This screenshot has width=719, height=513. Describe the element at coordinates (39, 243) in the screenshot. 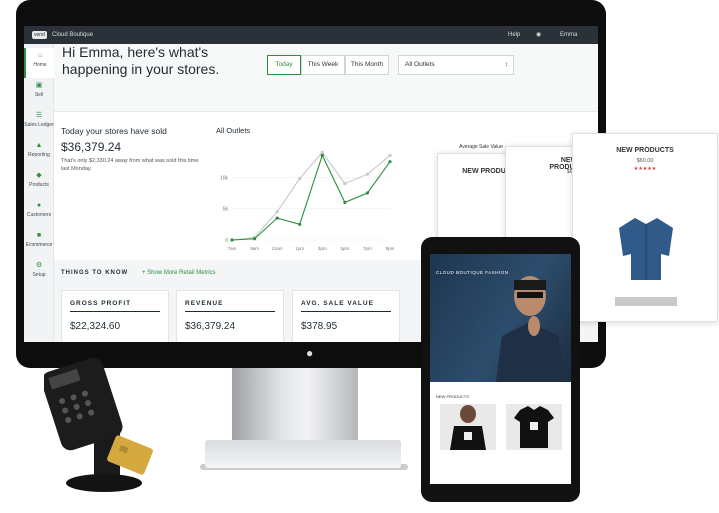

I see `sidebar-item-ecommerce: ■ Ecommerce` at that location.